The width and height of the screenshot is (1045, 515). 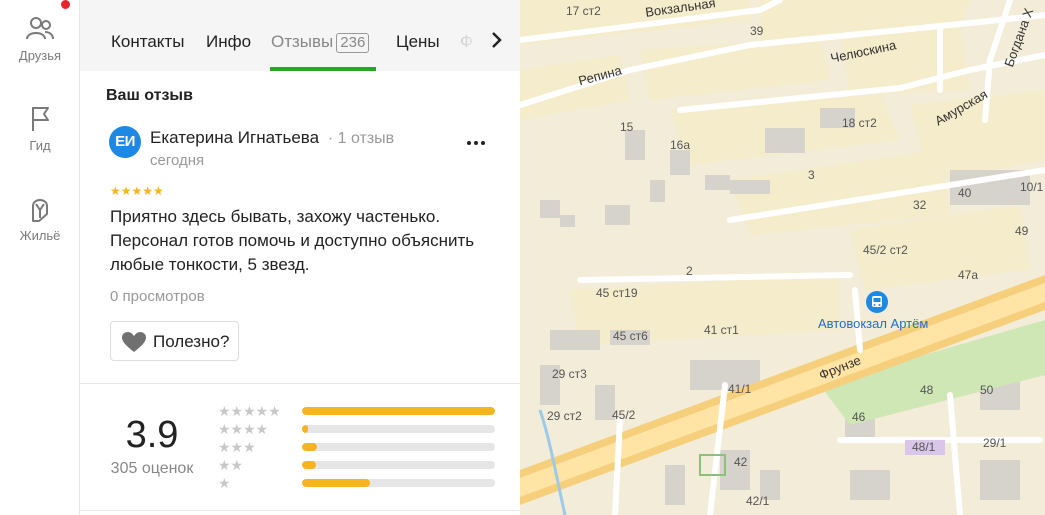 I want to click on map-building-label: 10/1, so click(x=1032, y=187).